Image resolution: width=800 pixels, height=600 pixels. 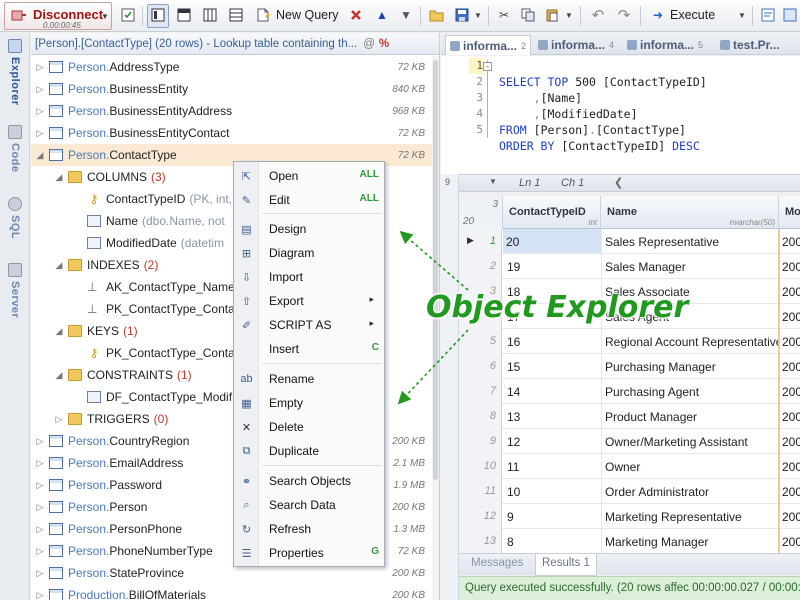 What do you see at coordinates (742, 15) in the screenshot?
I see `execute-dropdown-icon: ▼` at bounding box center [742, 15].